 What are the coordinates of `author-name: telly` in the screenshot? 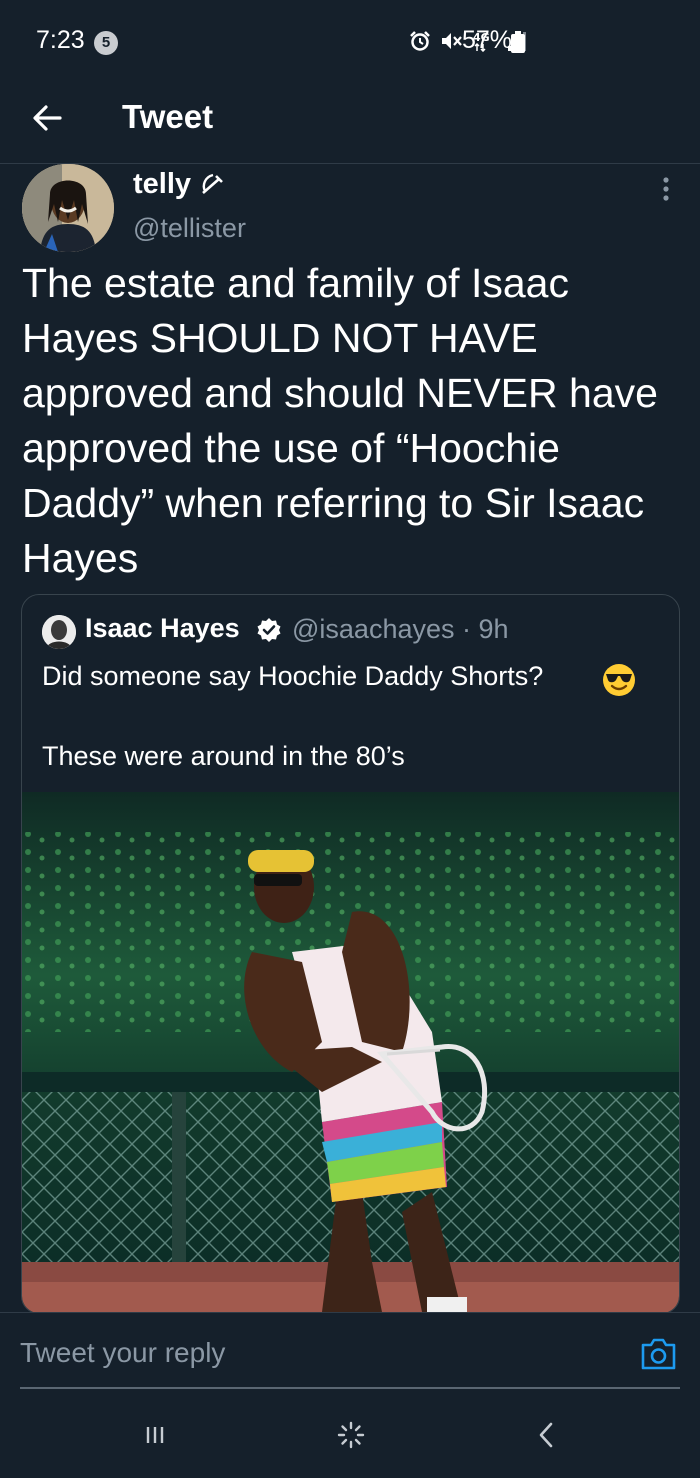 It's located at (179, 184).